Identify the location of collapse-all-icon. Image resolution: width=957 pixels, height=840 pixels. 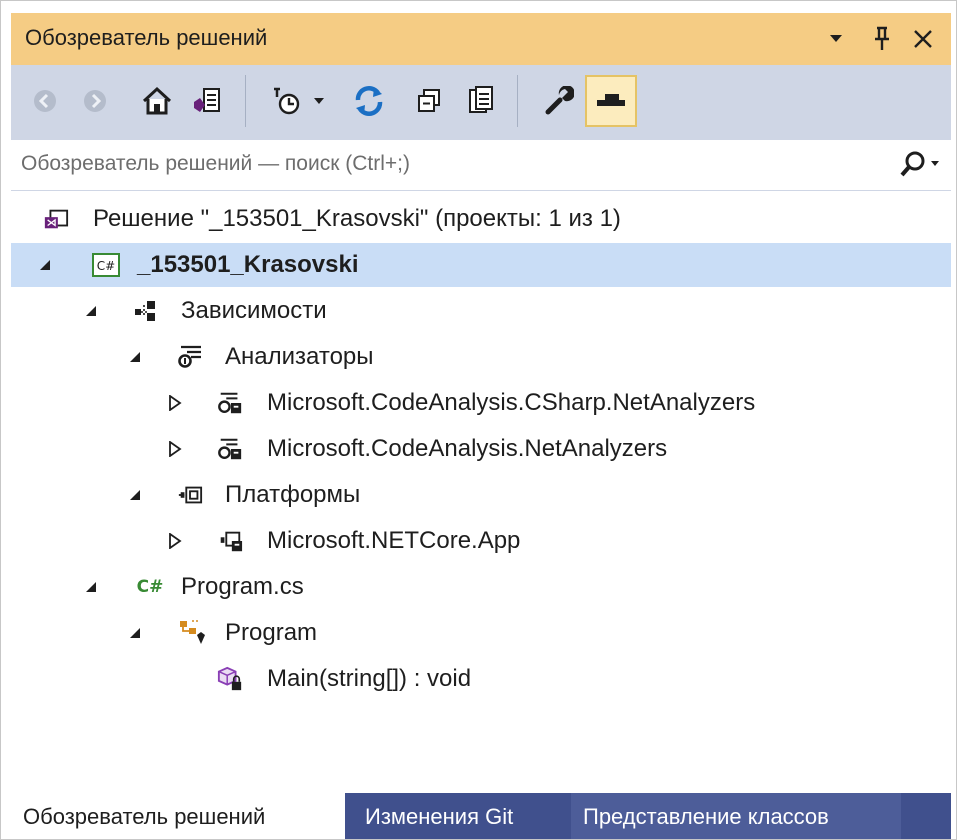
(429, 101).